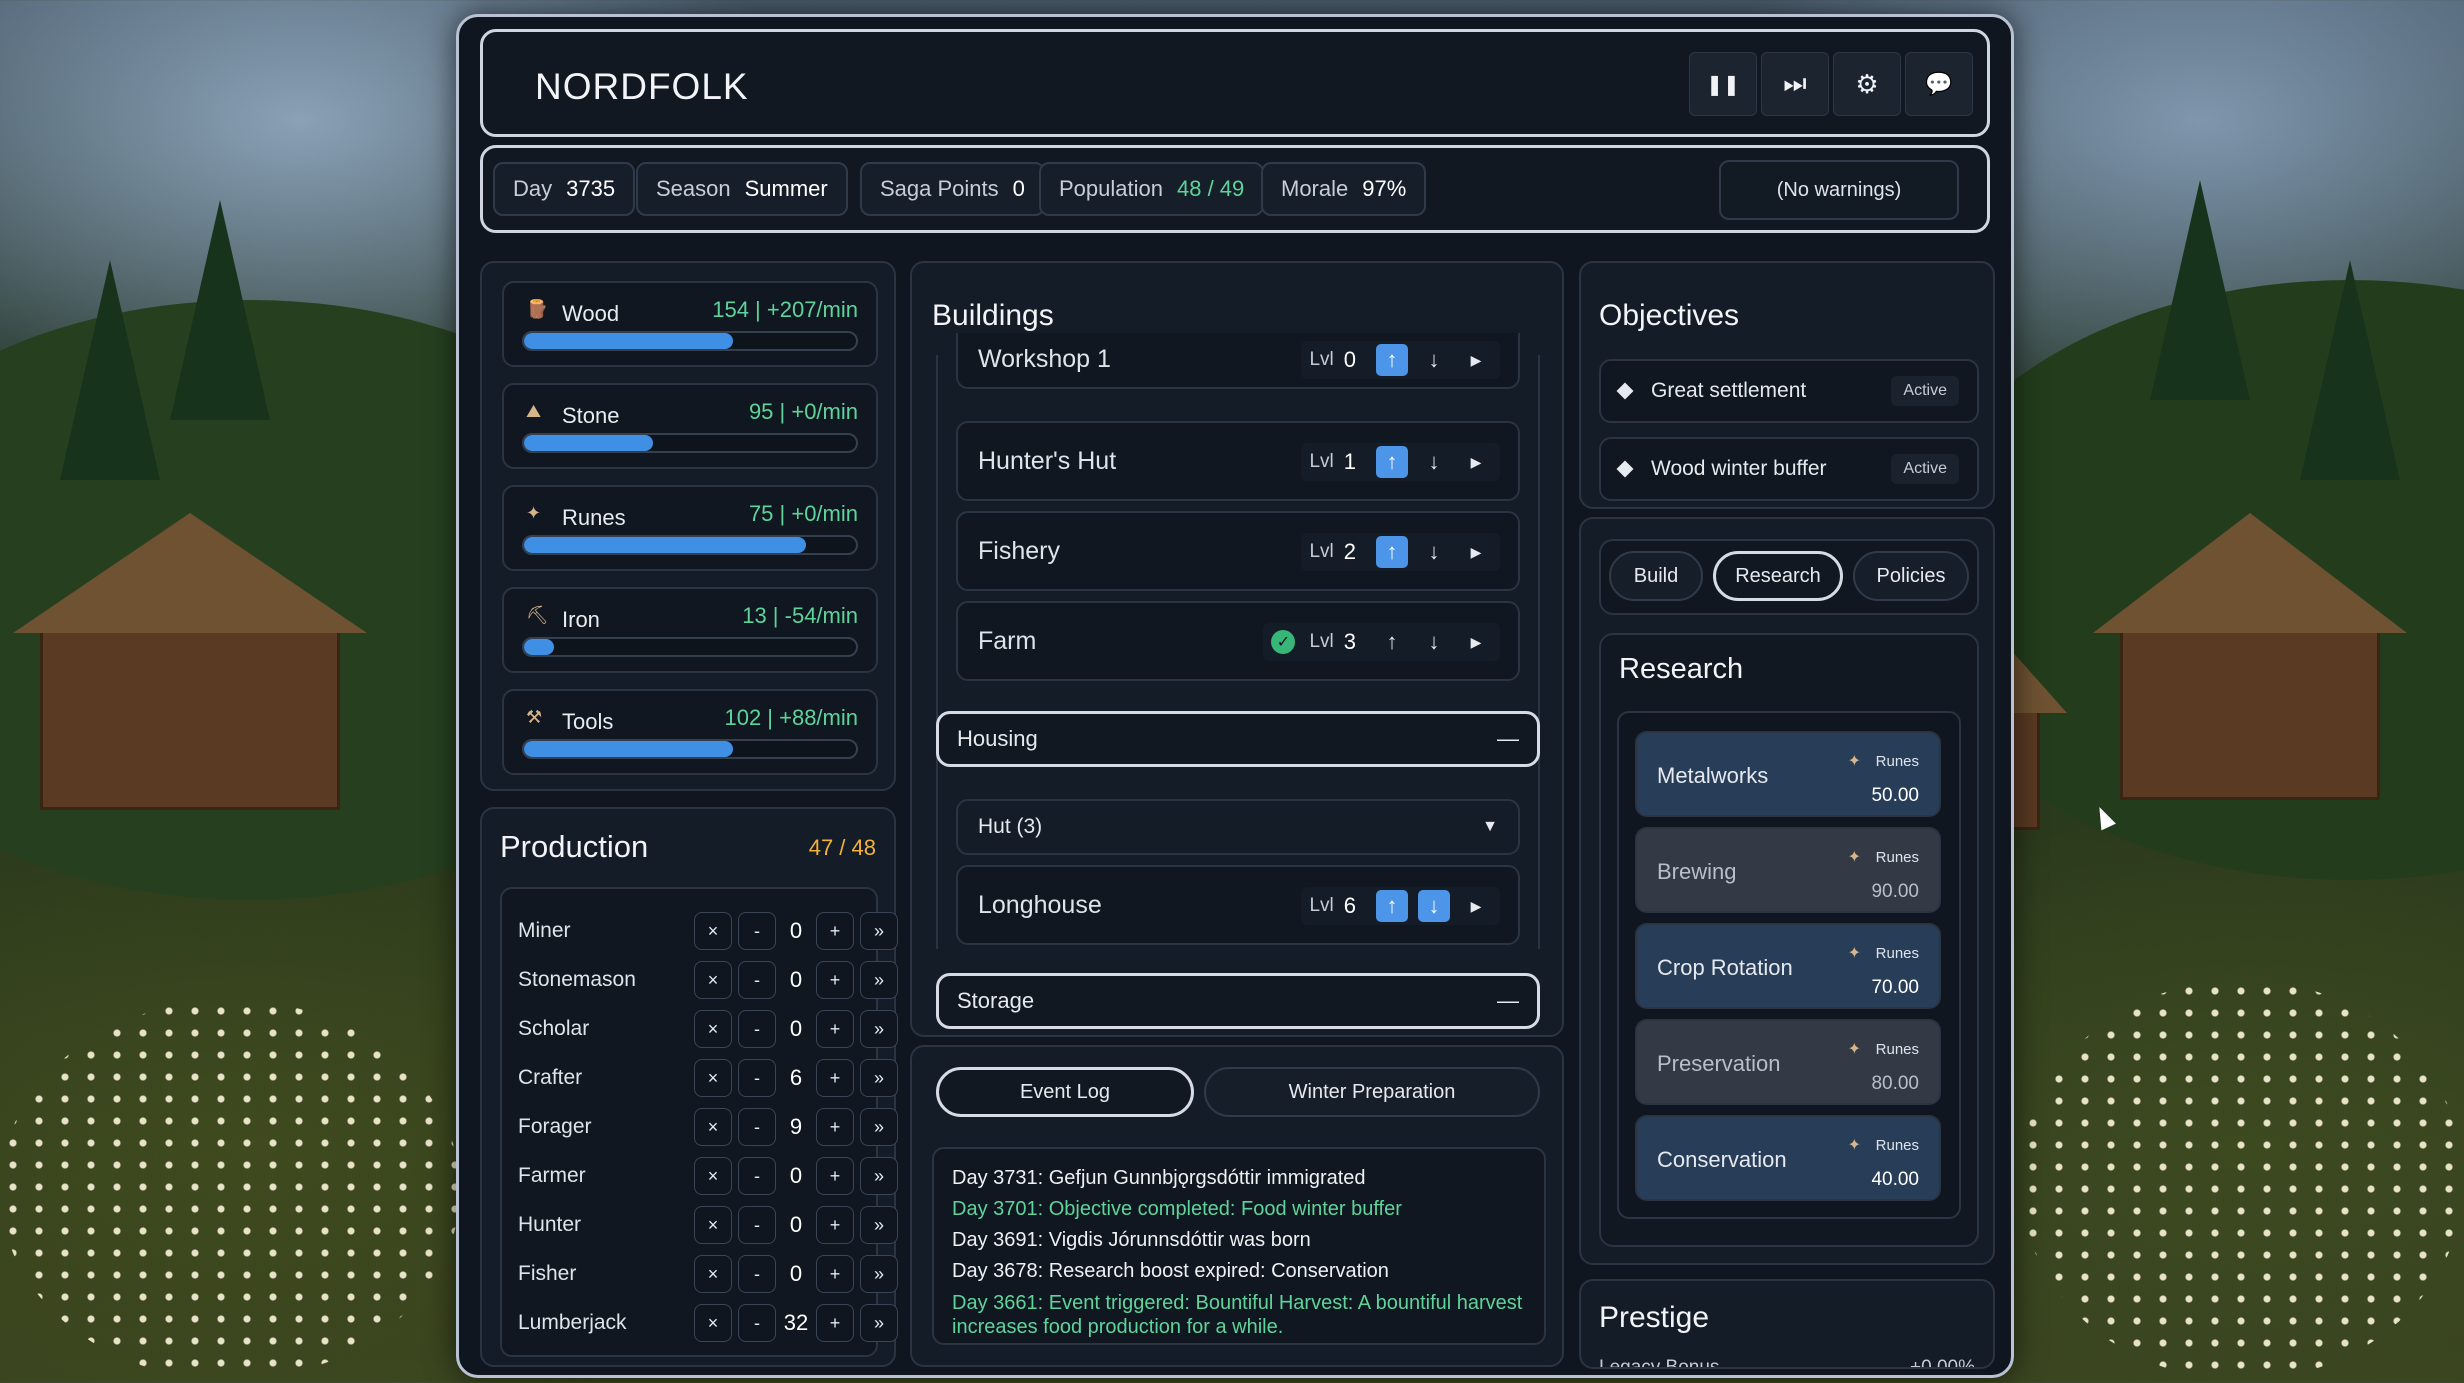 Image resolution: width=2464 pixels, height=1383 pixels. I want to click on prestige-title: Prestige, so click(1654, 1317).